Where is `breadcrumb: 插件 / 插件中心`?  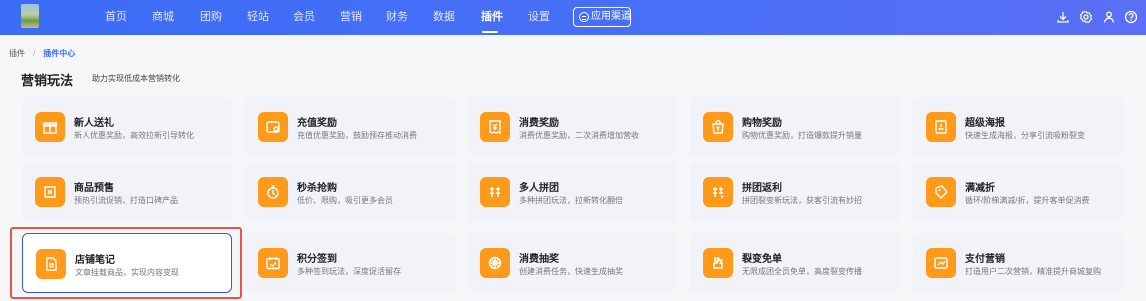
breadcrumb: 插件 / 插件中心 is located at coordinates (42, 53).